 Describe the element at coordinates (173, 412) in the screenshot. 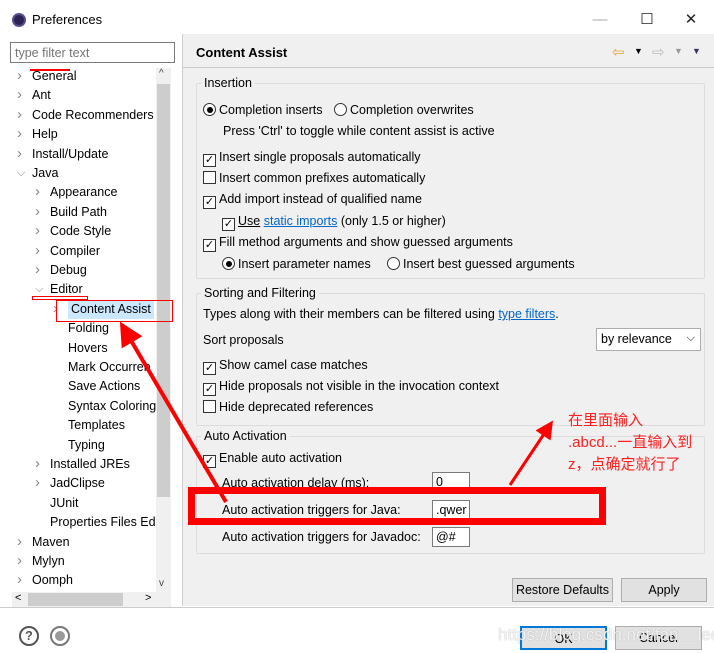

I see `arrow-to-tree` at that location.